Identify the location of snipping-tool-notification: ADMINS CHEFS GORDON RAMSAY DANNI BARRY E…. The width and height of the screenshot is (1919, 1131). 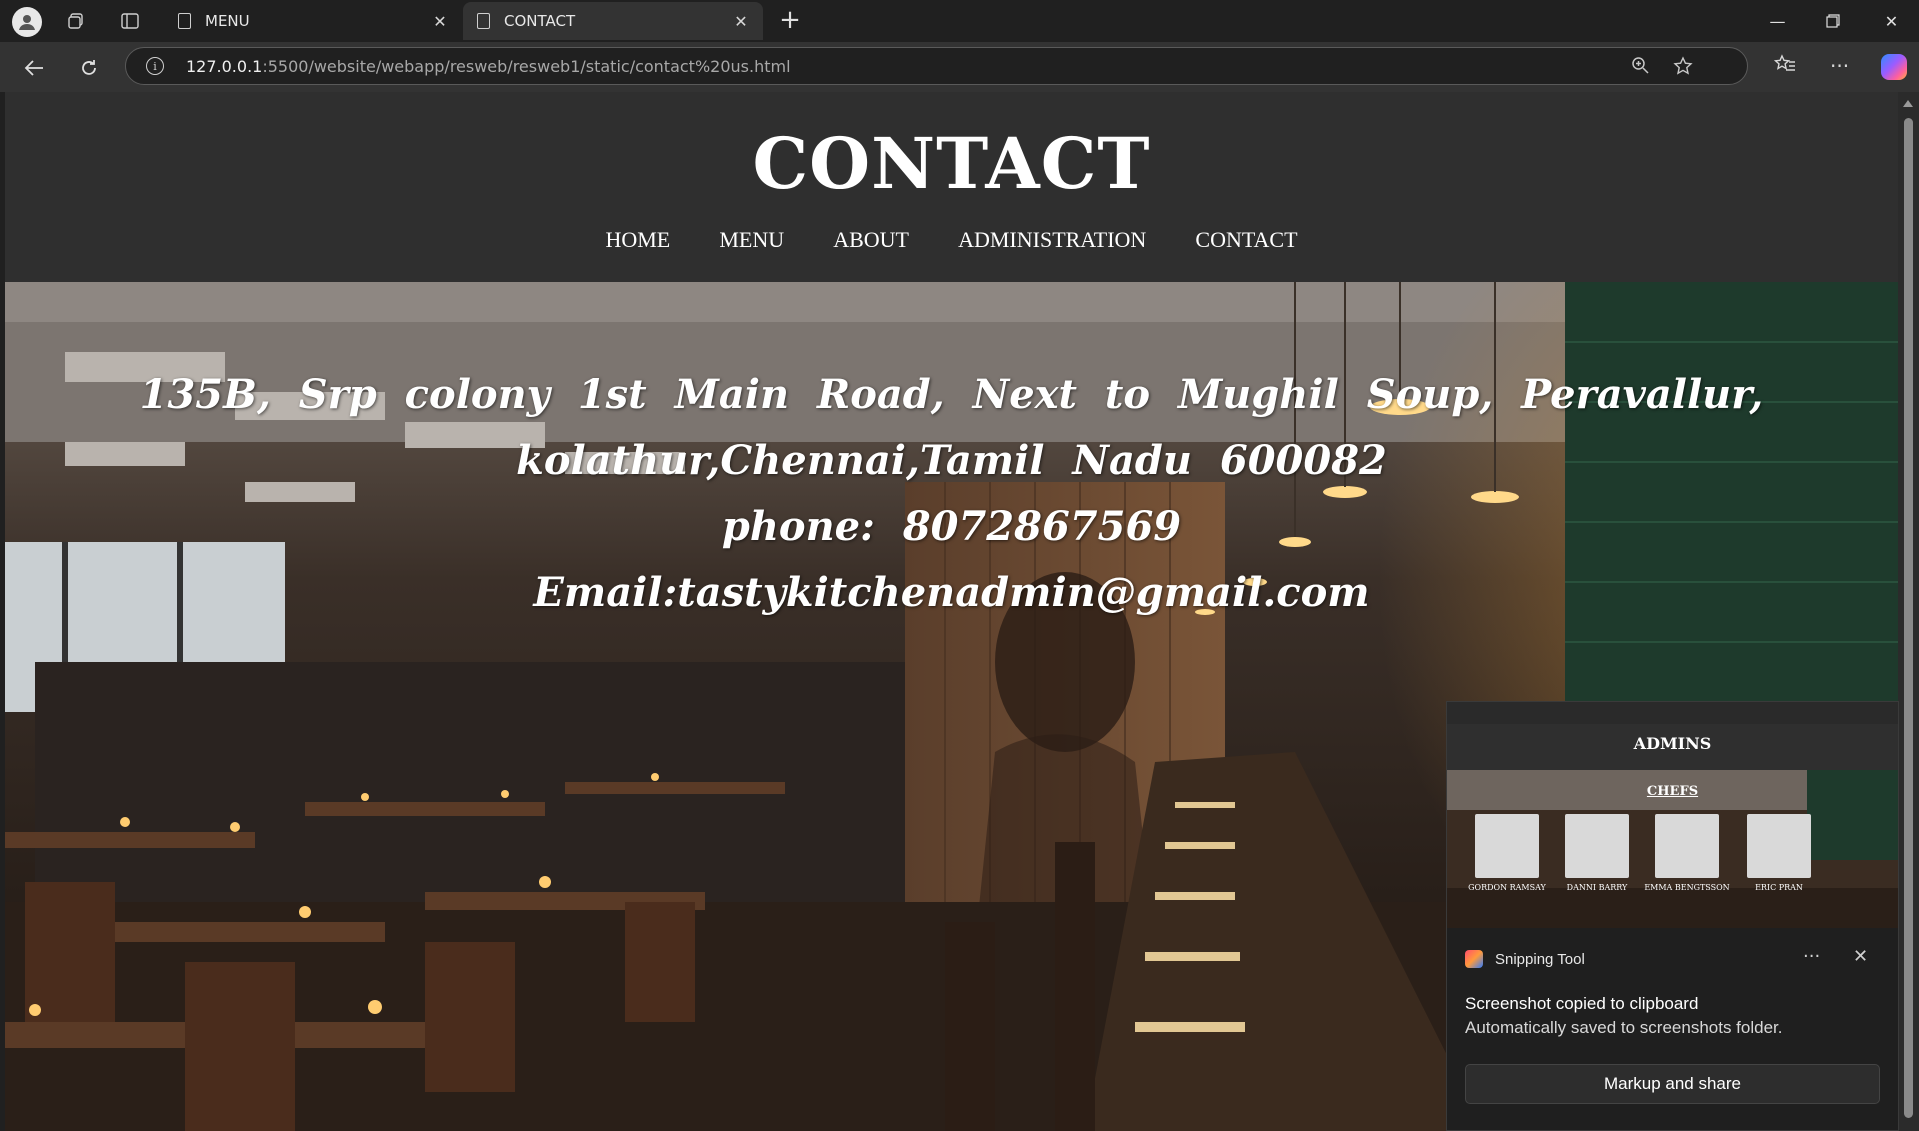
(1672, 916).